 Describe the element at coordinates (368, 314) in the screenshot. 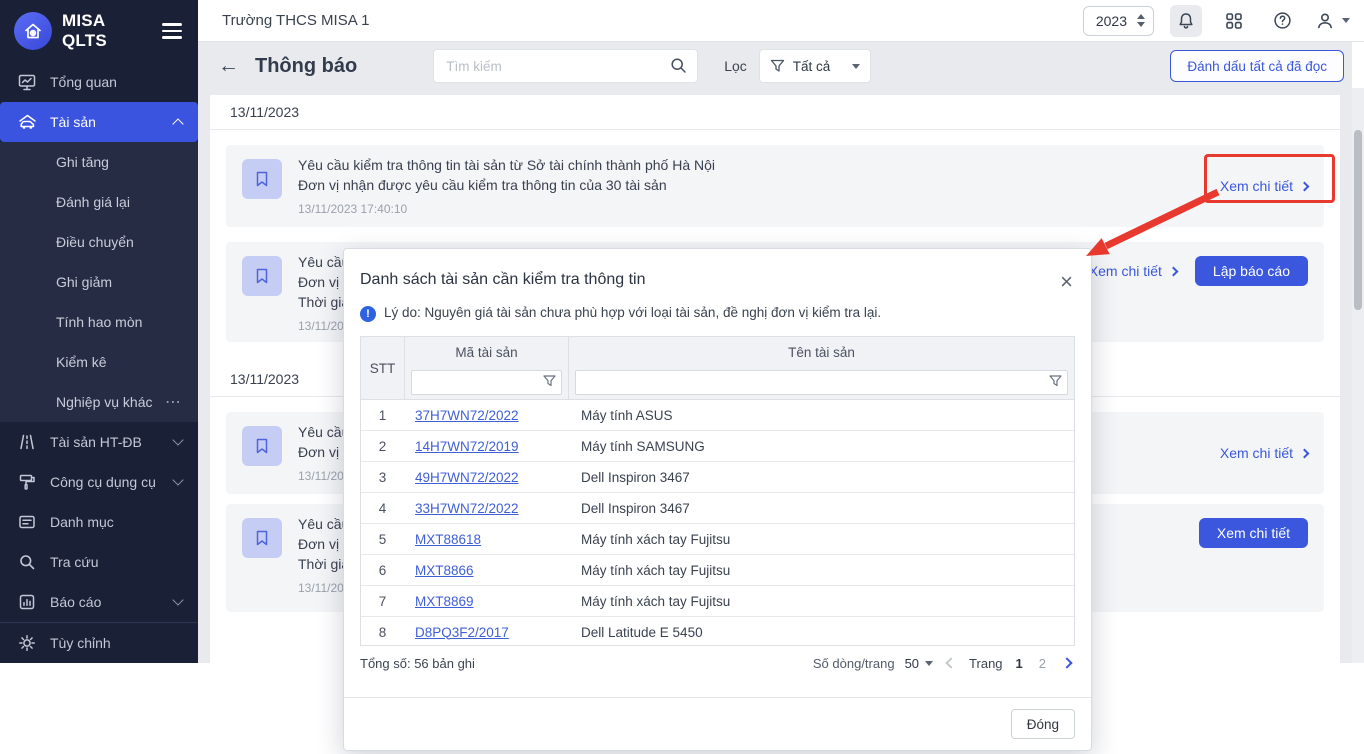

I see `info-icon: !` at that location.